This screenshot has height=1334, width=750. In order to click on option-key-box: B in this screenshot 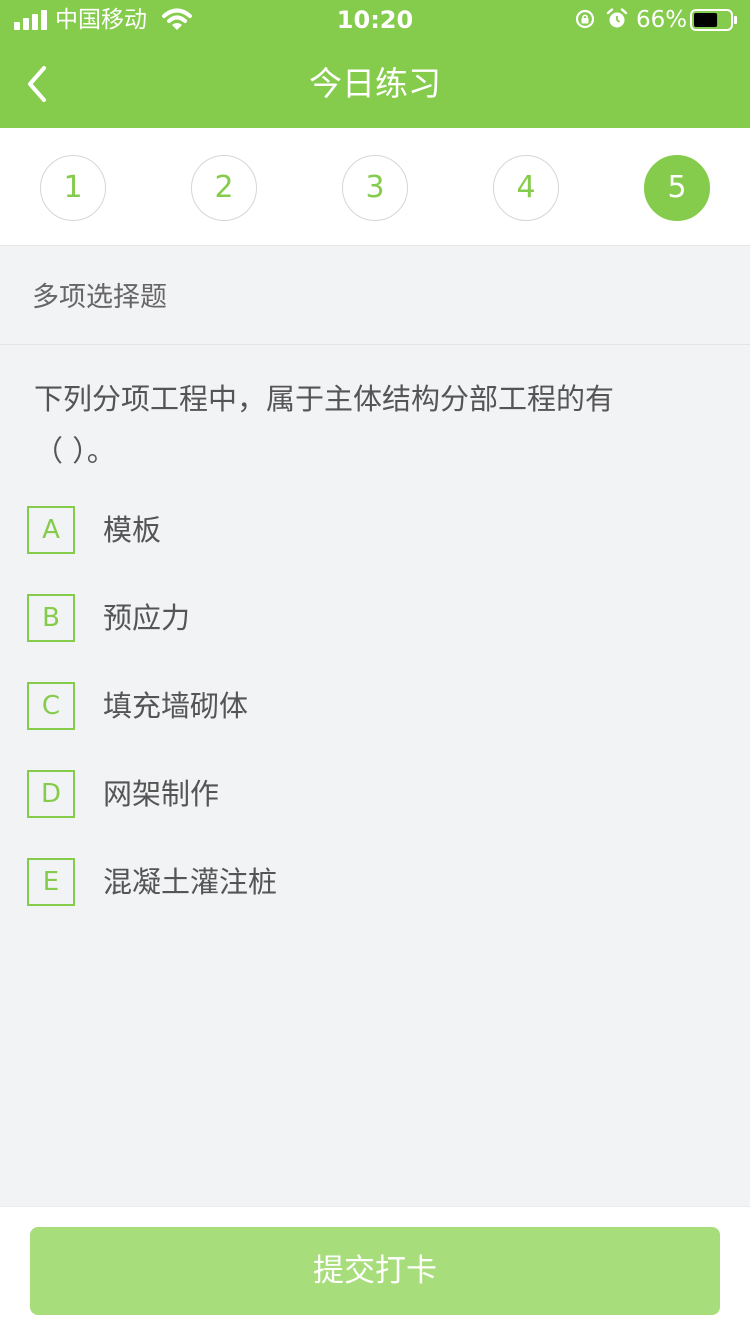, I will do `click(51, 618)`.